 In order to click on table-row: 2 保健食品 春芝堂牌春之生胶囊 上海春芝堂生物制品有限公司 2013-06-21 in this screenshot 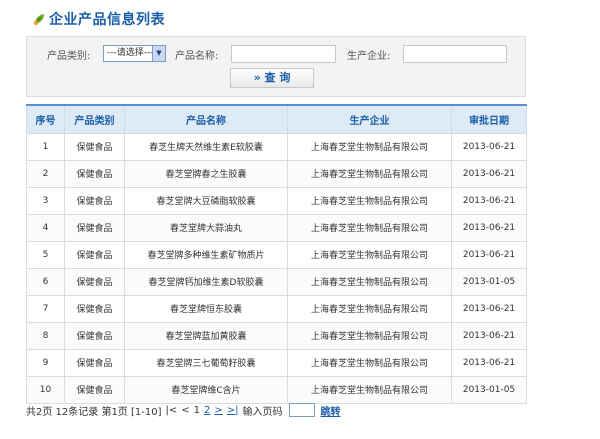, I will do `click(276, 173)`.